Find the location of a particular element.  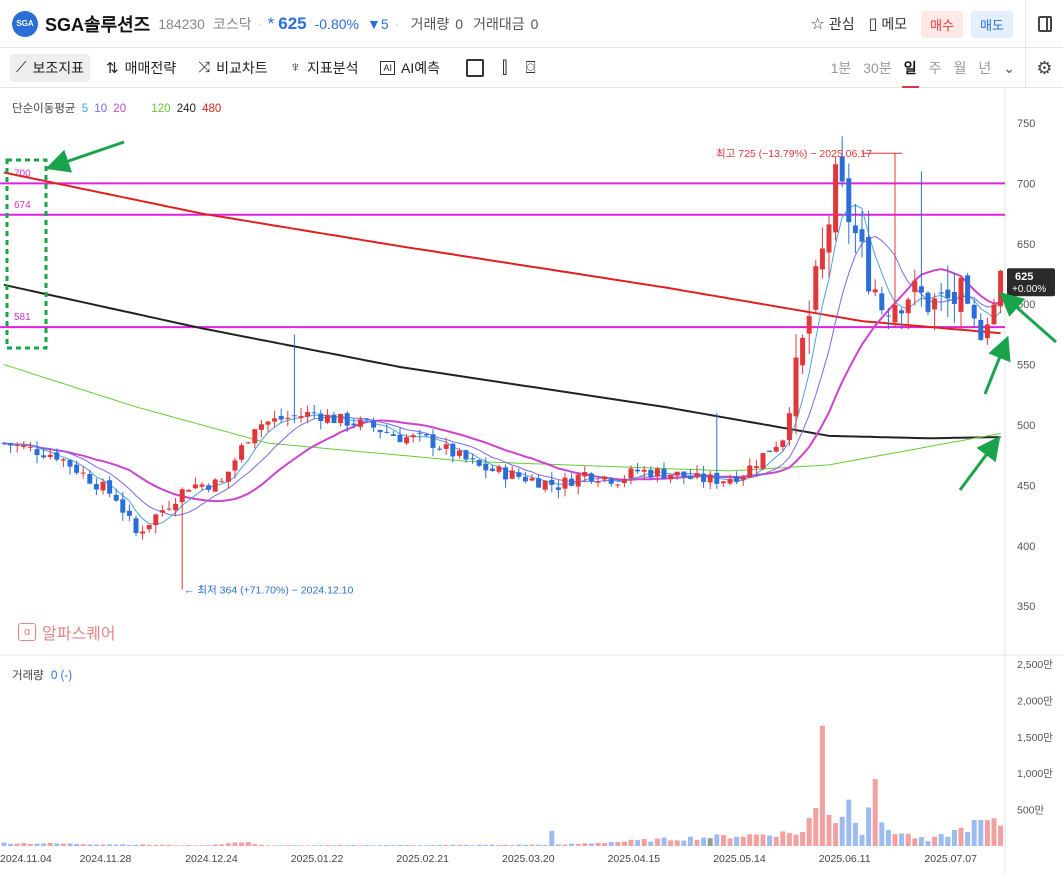

analysis-button: ♆ 지표분석 is located at coordinates (324, 68).